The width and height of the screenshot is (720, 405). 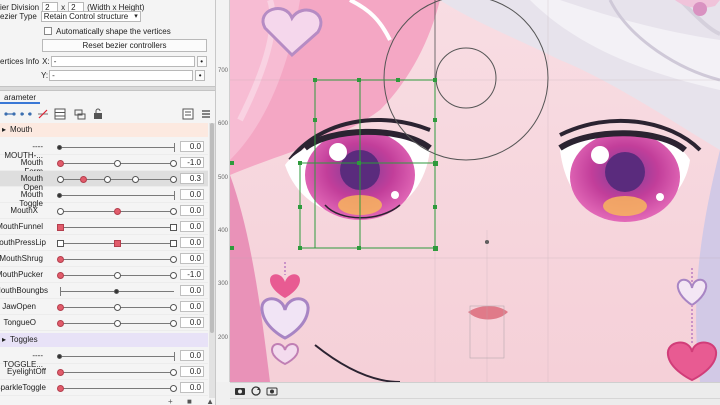 I want to click on auto-shape-checkbox, so click(x=48, y=31).